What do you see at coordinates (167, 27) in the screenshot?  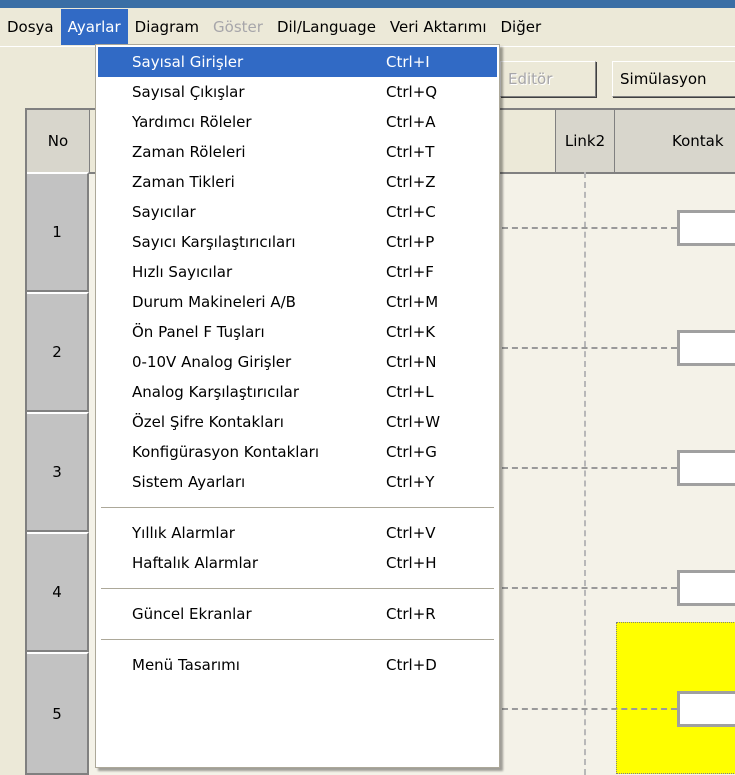 I see `menu-diagram: Diagram` at bounding box center [167, 27].